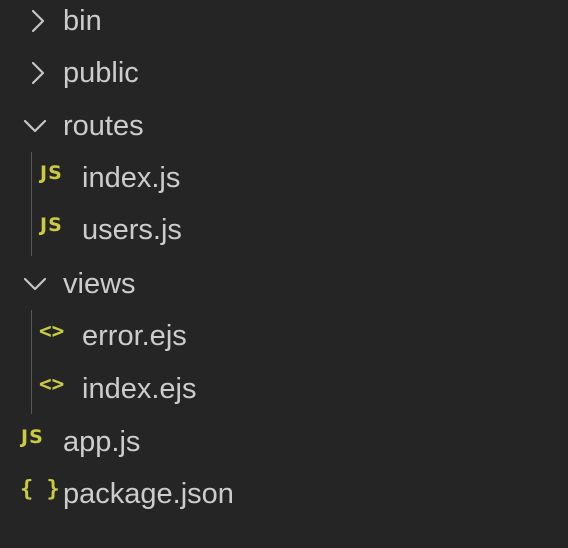 The width and height of the screenshot is (568, 548). Describe the element at coordinates (134, 336) in the screenshot. I see `tree-item-label: error.ejs` at that location.